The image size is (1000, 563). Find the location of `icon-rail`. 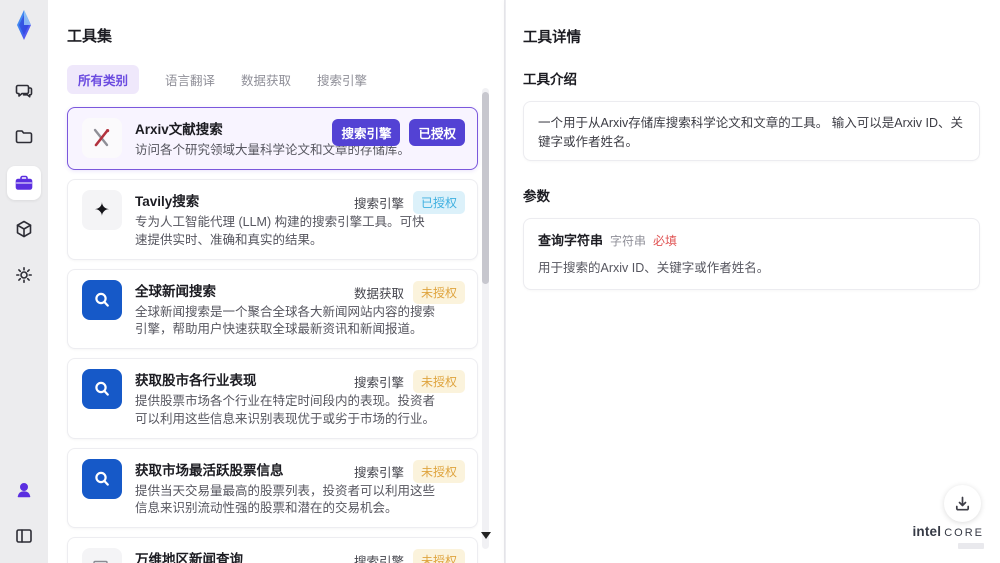

icon-rail is located at coordinates (24, 281).